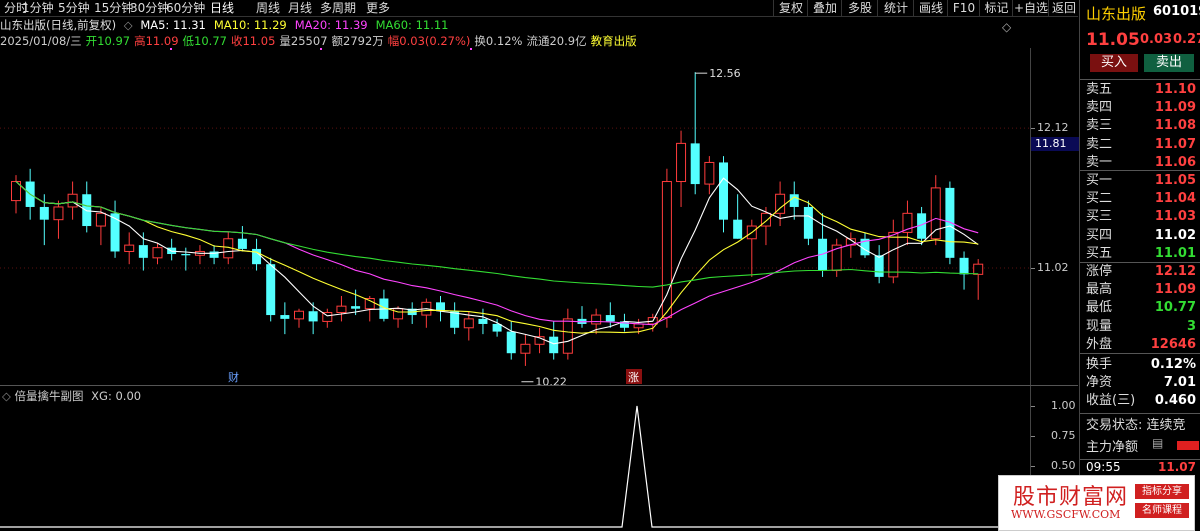 The image size is (1200, 531). I want to click on period-1: 1分钟, so click(38, 8).